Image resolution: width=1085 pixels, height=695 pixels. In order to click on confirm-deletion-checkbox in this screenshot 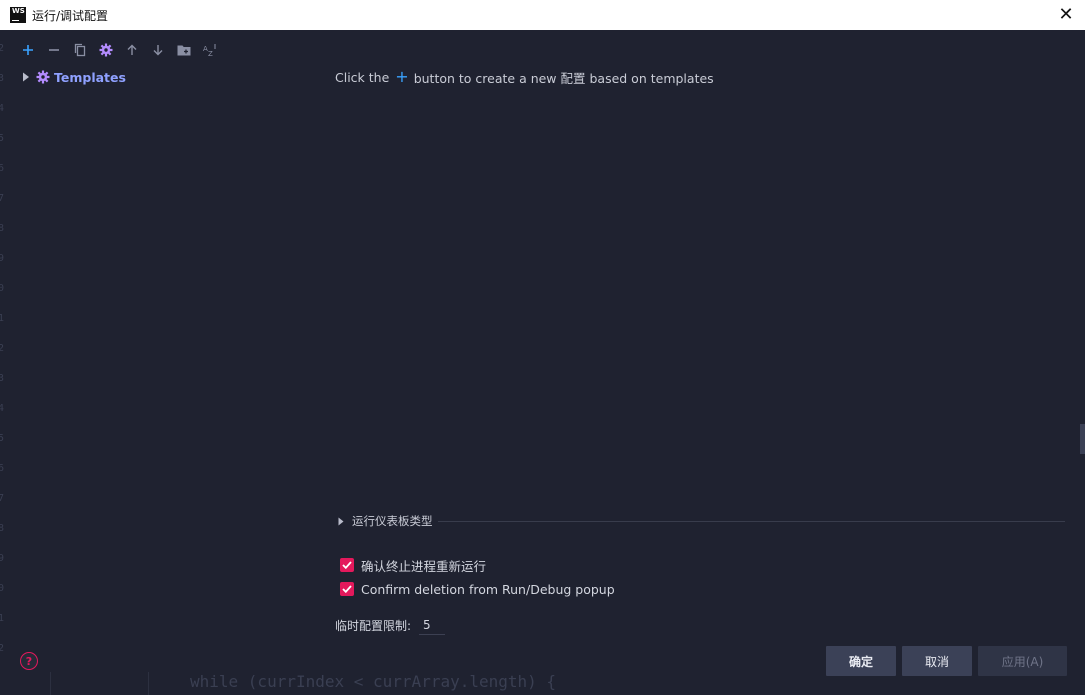, I will do `click(347, 589)`.